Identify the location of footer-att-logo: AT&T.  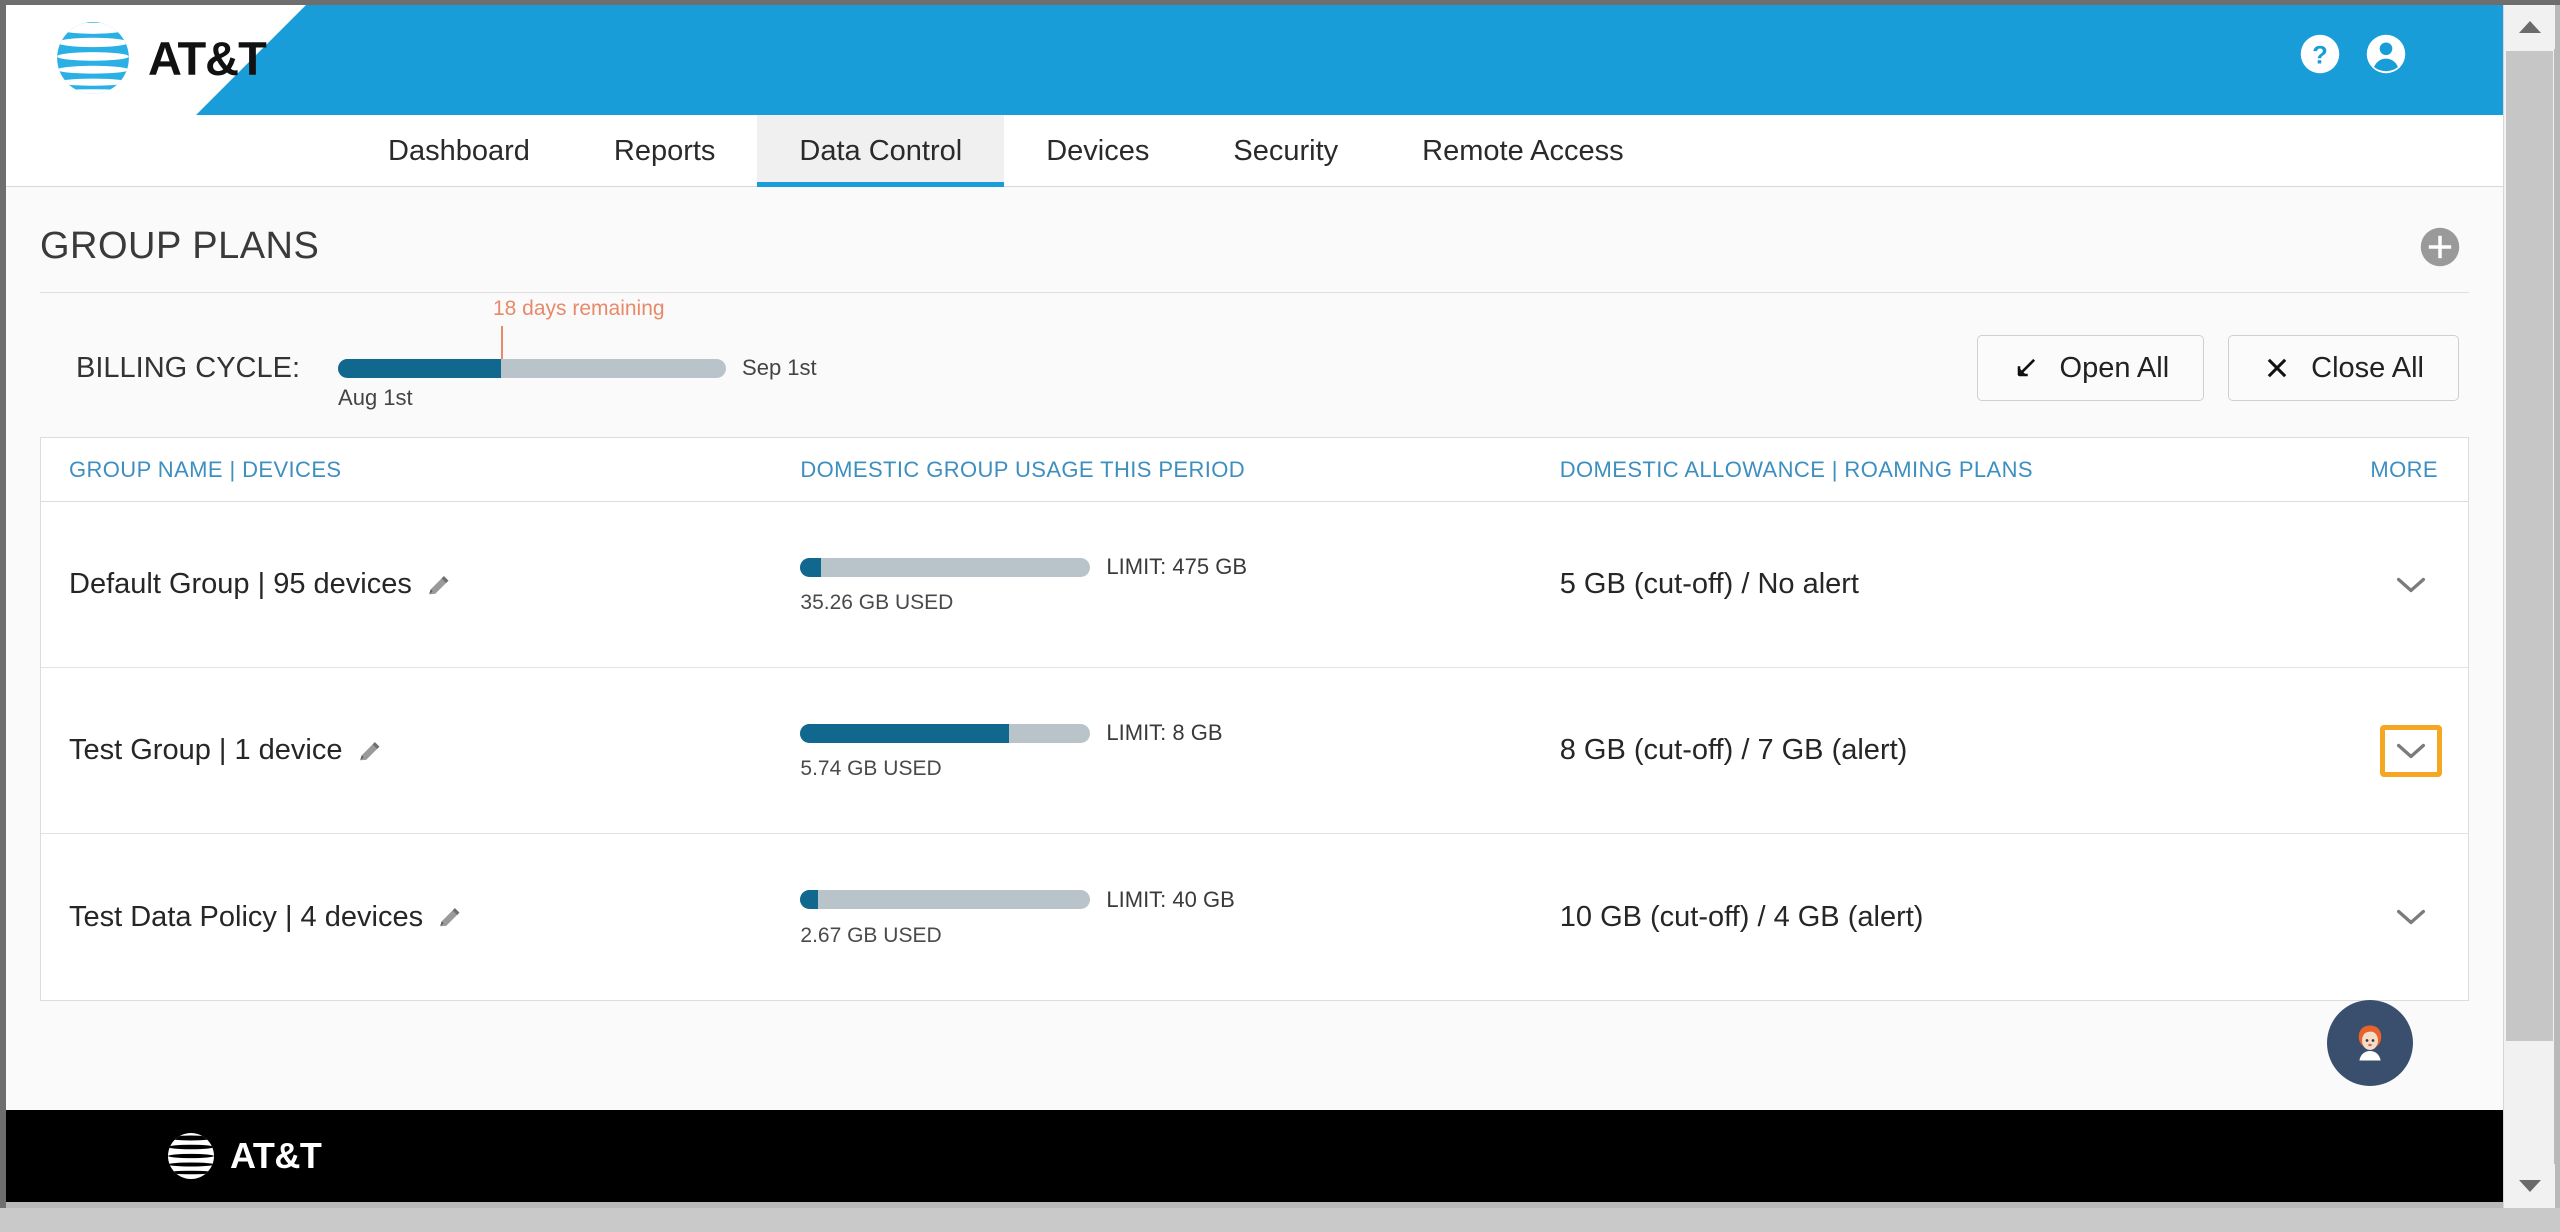
(244, 1156).